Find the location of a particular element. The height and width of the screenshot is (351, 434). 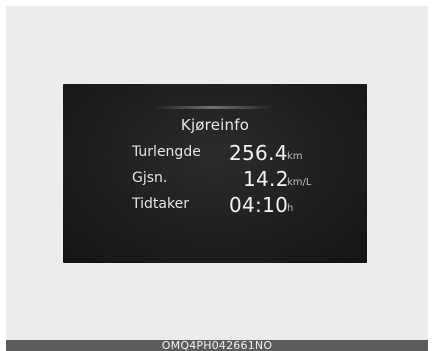

trip-distance-unit: km is located at coordinates (295, 156).